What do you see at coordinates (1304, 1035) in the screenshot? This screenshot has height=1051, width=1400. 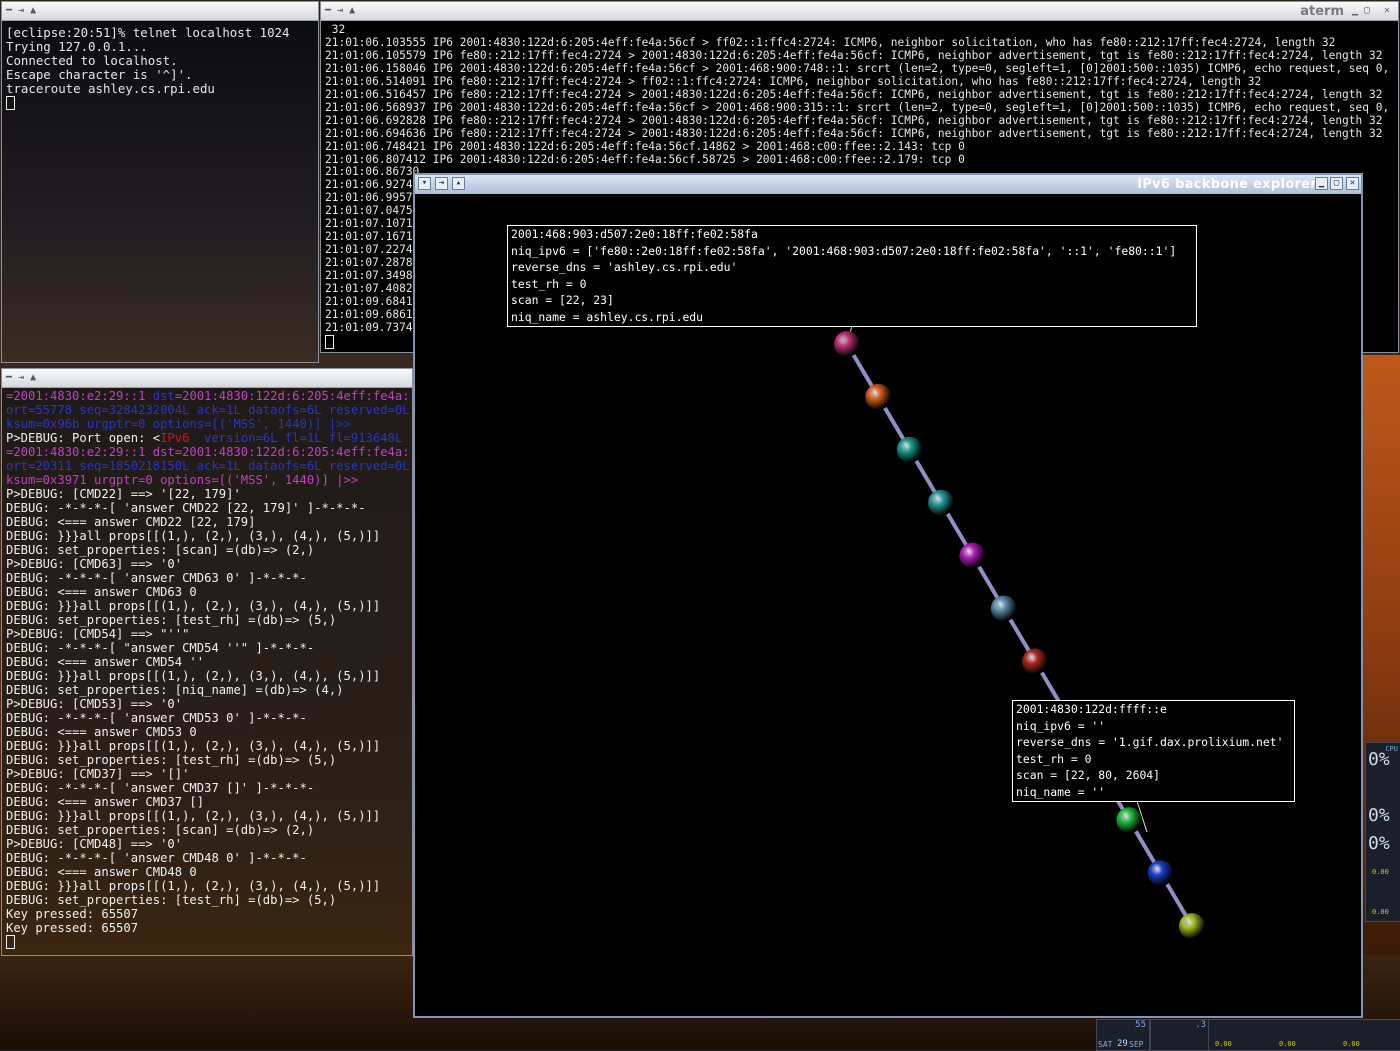 I see `load-monitor: 0.00 0.00 0.00` at bounding box center [1304, 1035].